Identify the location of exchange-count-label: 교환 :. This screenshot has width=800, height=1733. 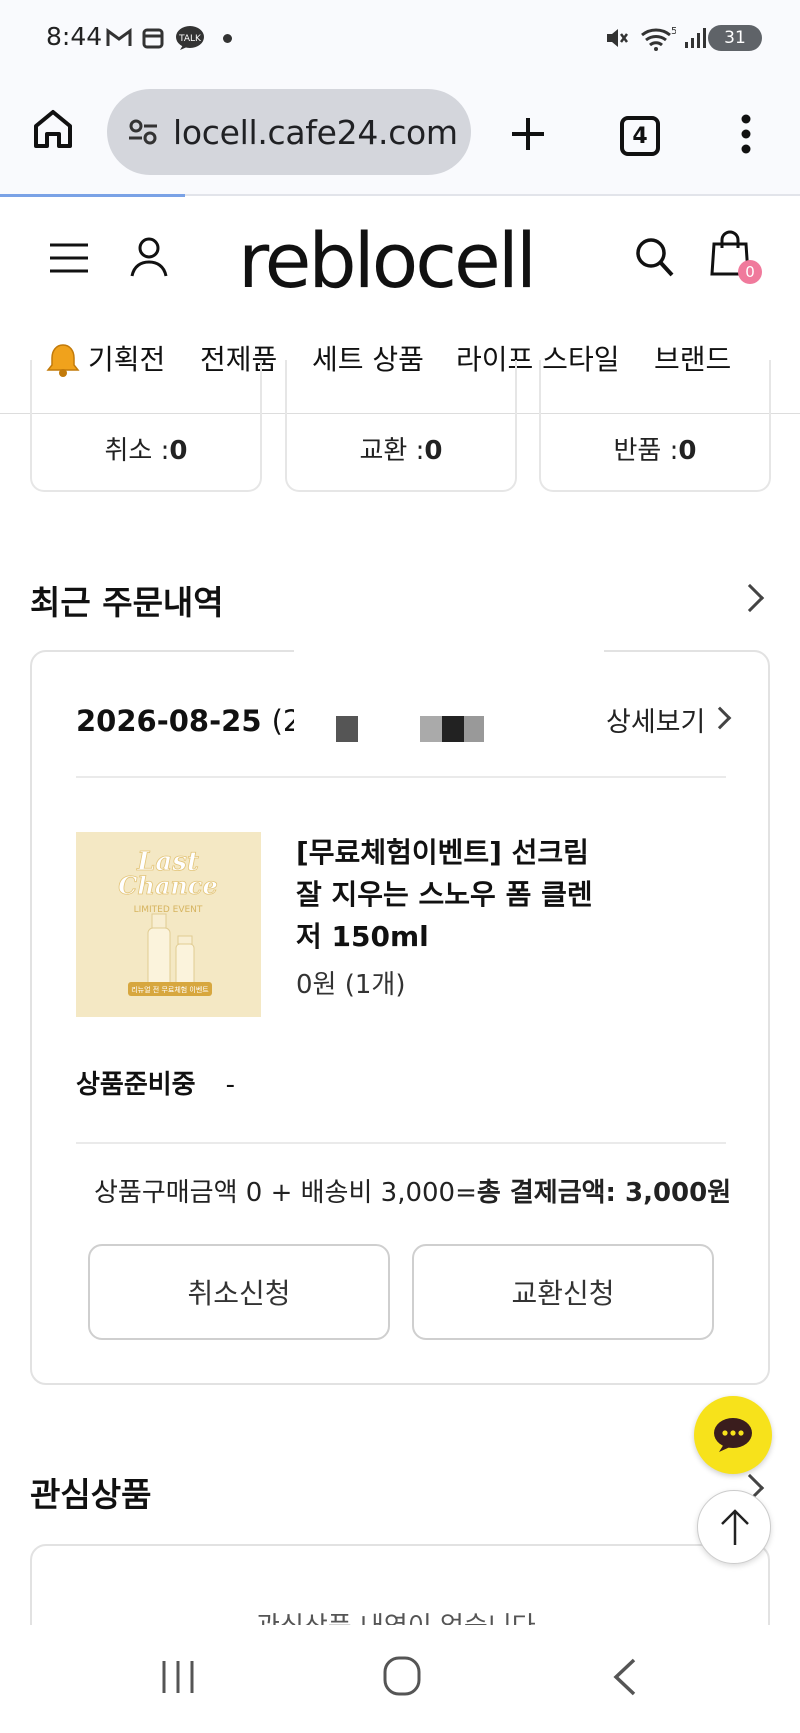
(392, 451).